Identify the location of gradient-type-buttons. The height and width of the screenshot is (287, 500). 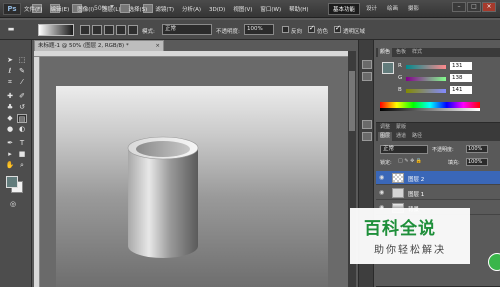
(109, 30).